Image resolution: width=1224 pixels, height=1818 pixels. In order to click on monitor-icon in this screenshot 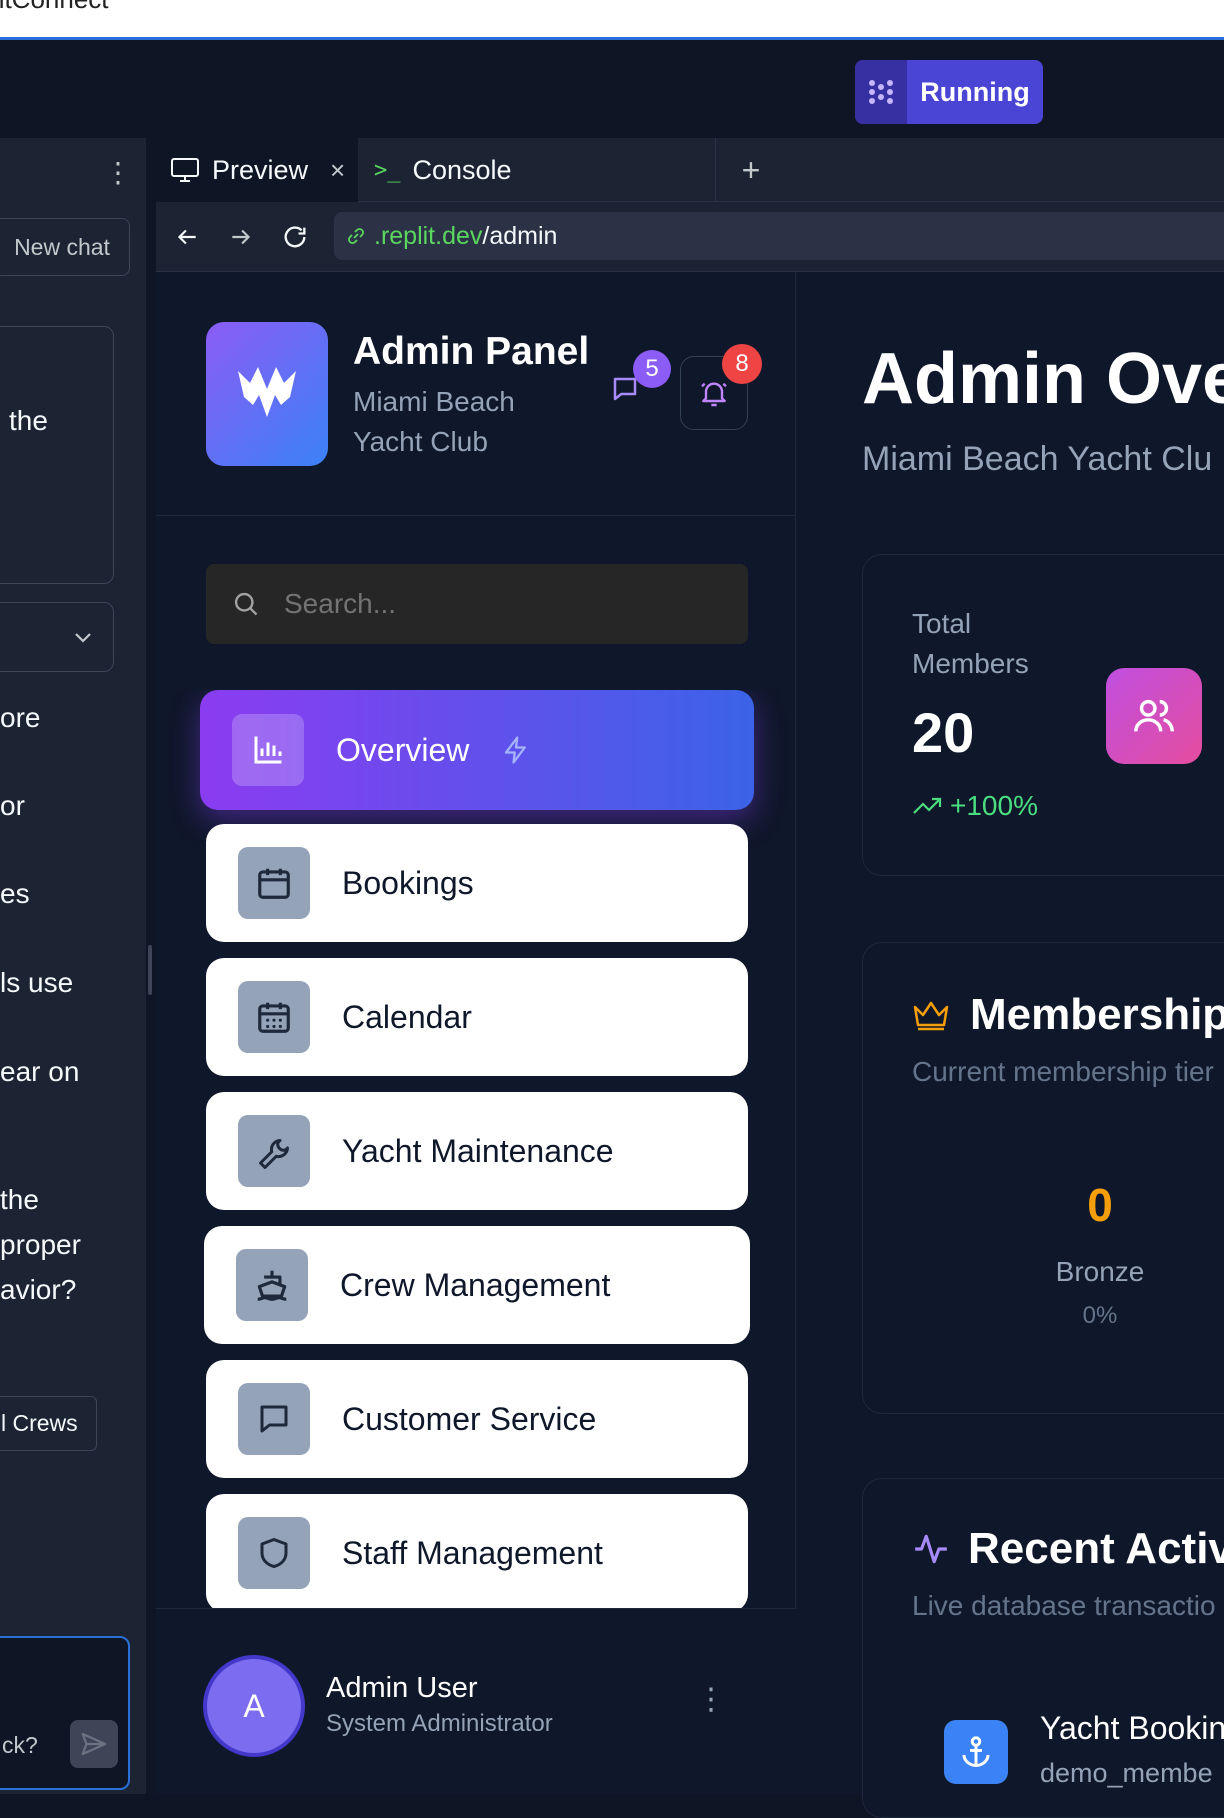, I will do `click(185, 170)`.